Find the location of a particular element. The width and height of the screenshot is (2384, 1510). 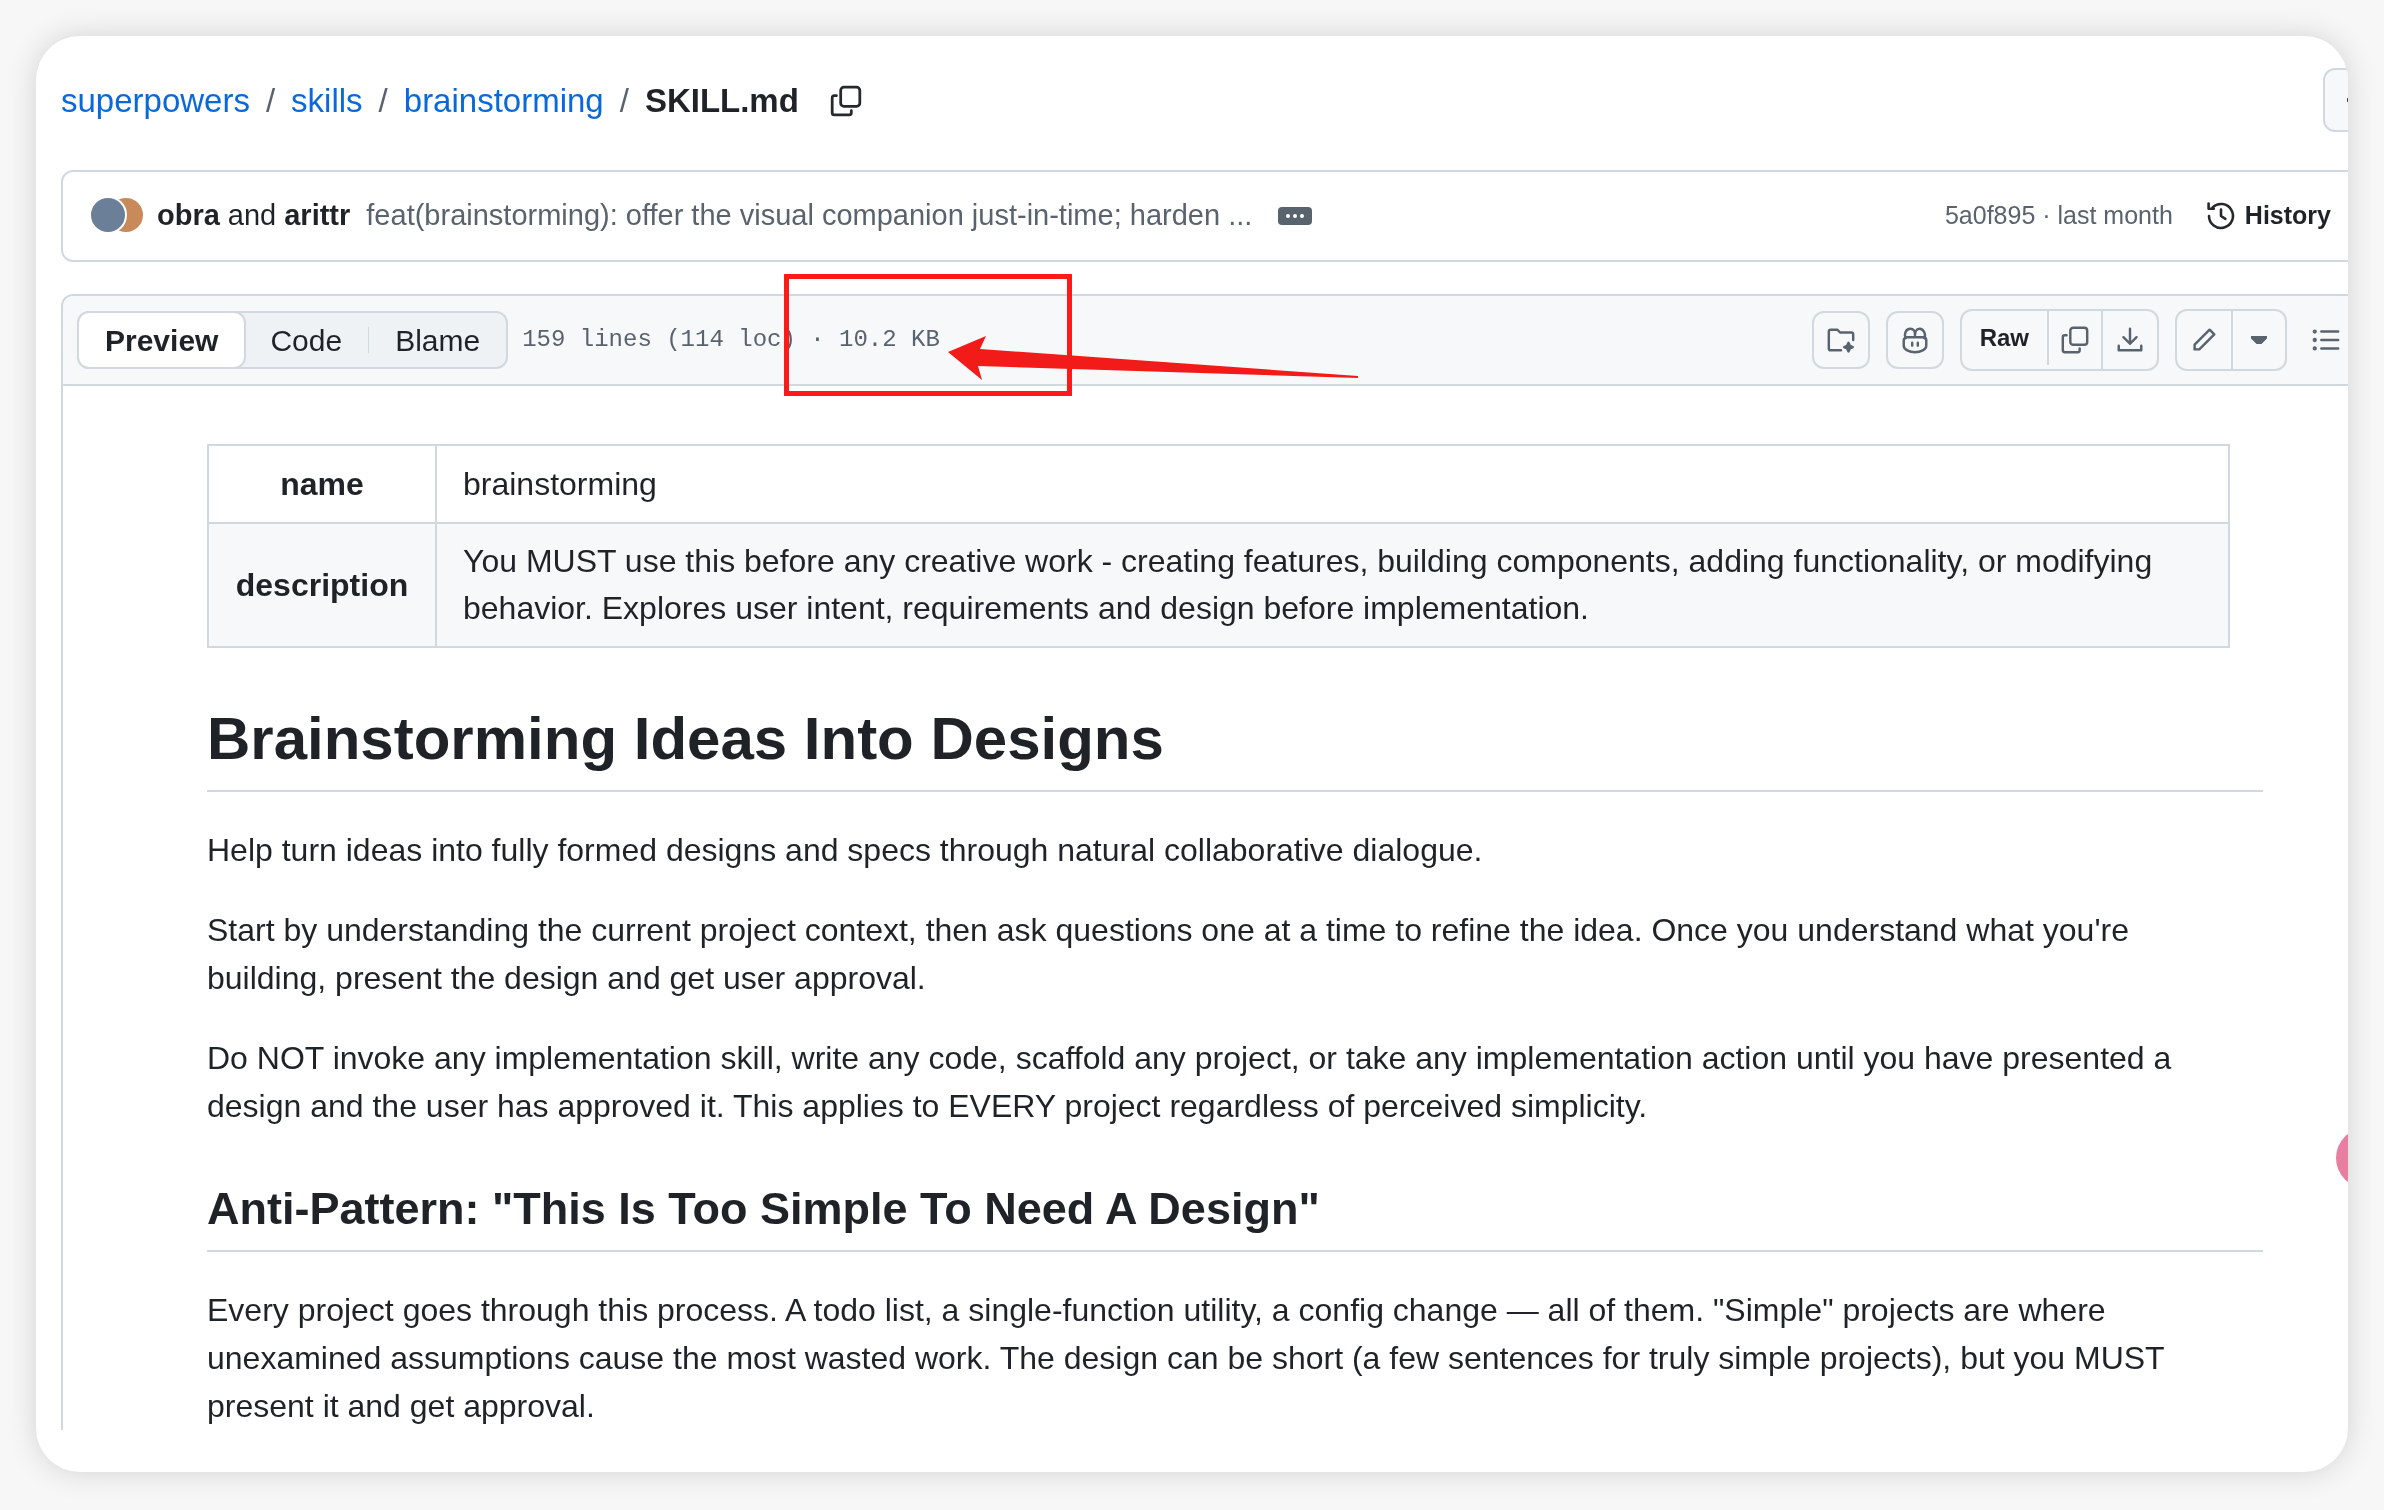

add-file-button is located at coordinates (1840, 340).